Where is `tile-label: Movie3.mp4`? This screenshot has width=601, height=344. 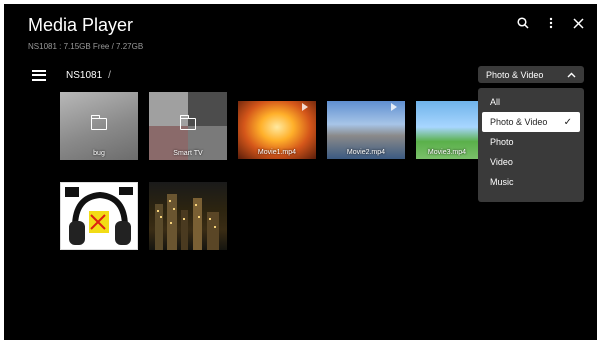
tile-label: Movie3.mp4 is located at coordinates (447, 152).